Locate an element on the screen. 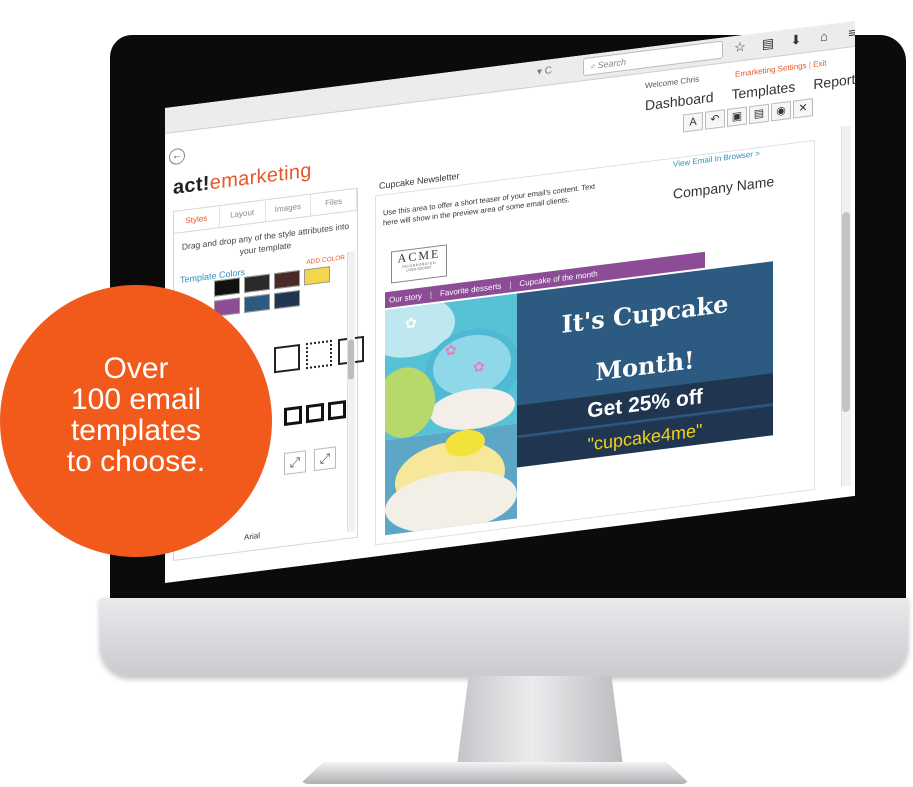 The image size is (913, 787). nav-dashboard: Dashboard is located at coordinates (679, 101).